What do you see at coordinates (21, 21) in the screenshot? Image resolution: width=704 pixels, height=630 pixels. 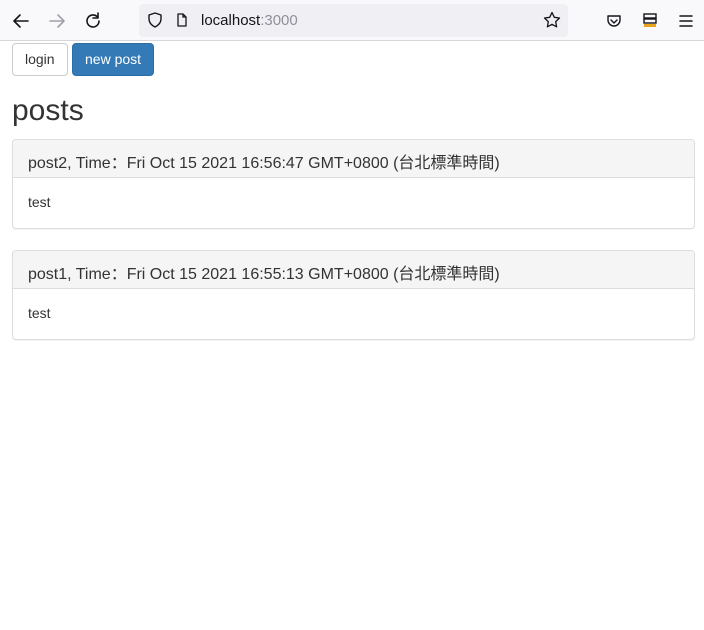 I see `back-arrow-icon` at bounding box center [21, 21].